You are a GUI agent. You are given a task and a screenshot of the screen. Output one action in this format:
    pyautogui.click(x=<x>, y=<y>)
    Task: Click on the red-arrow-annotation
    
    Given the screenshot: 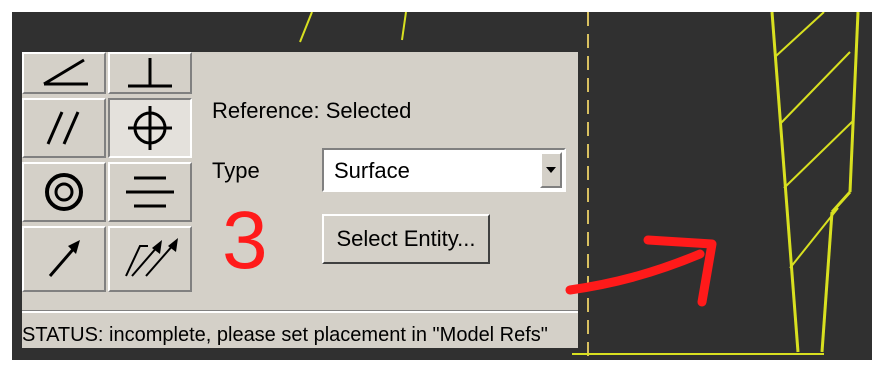 What is the action you would take?
    pyautogui.click(x=641, y=271)
    